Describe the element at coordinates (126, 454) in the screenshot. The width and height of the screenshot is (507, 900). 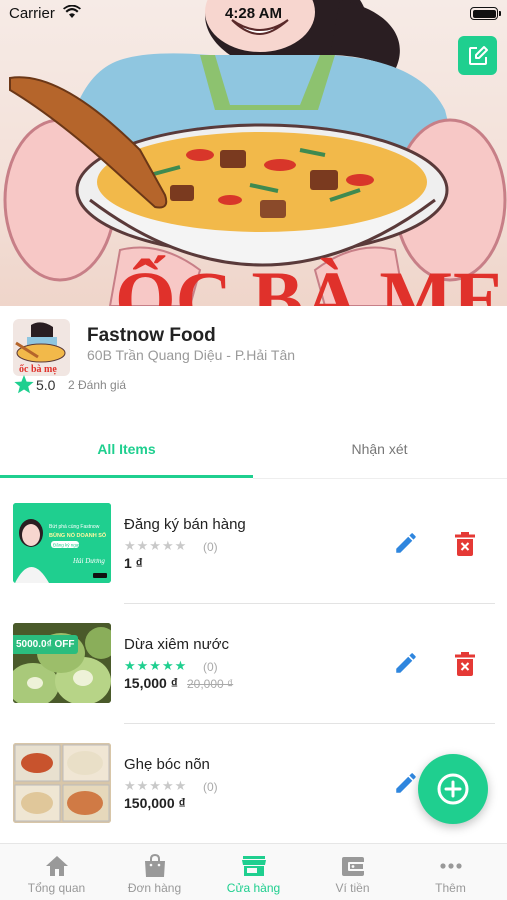
I see `tab-all-items: All Items` at that location.